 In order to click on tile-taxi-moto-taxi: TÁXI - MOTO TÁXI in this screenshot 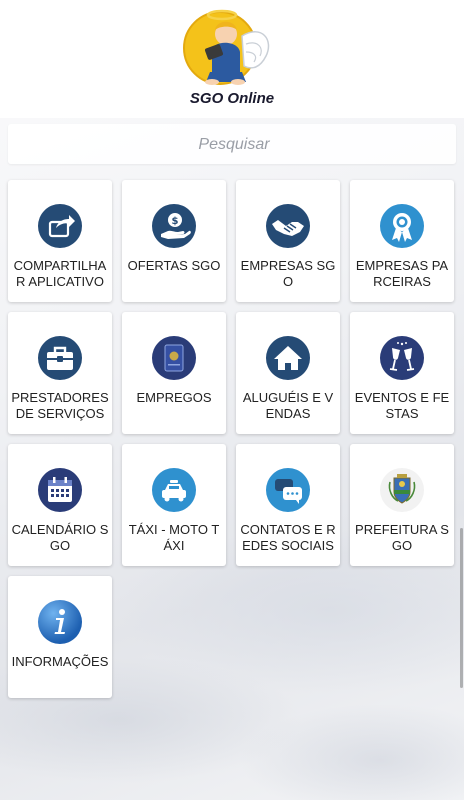, I will do `click(174, 505)`.